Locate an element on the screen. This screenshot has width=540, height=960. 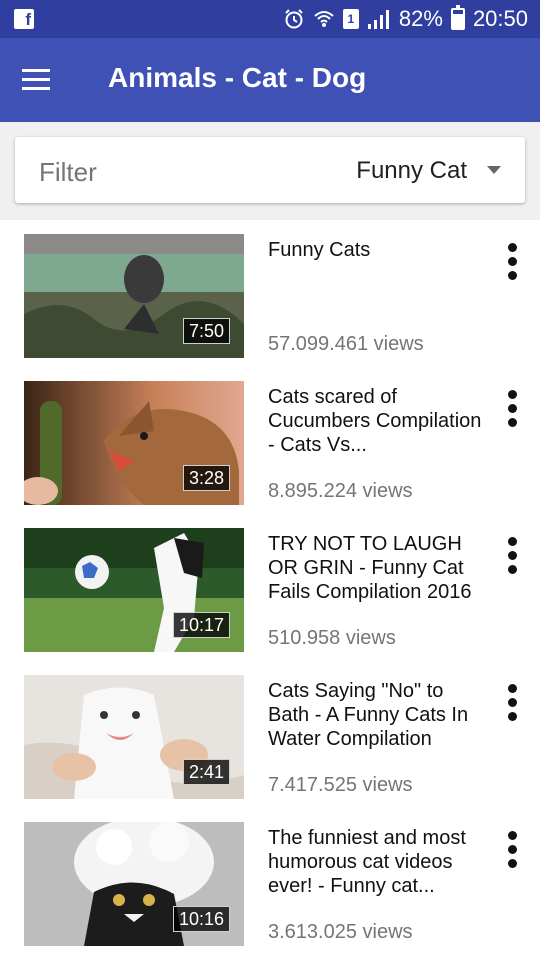
video-views: 7.417.525 views is located at coordinates (340, 785).